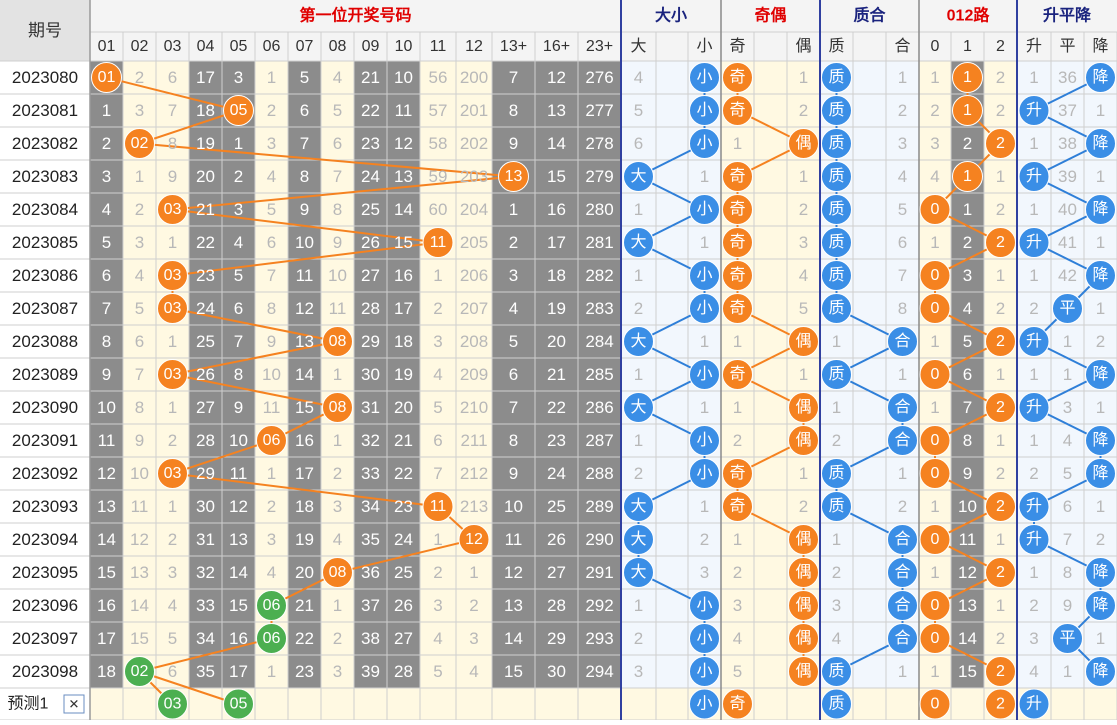  I want to click on table-cell: 25, so click(556, 506).